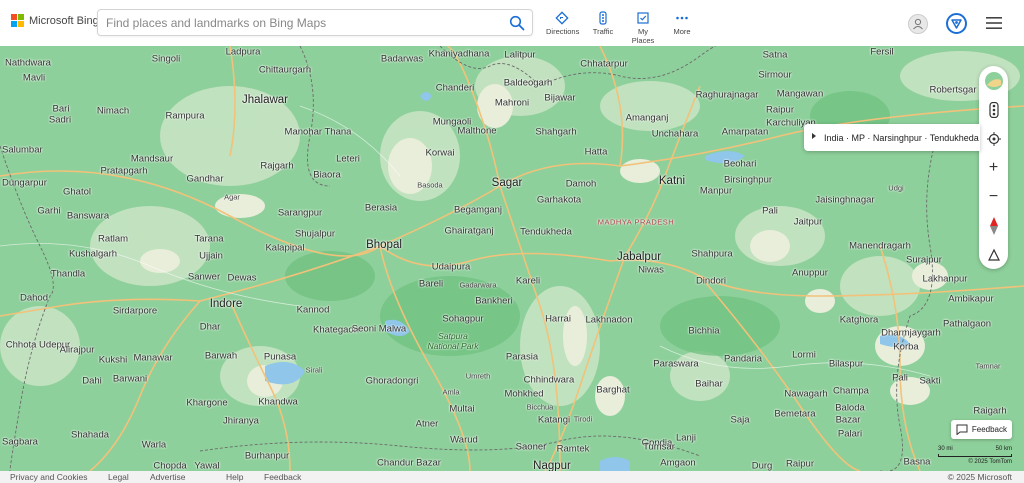 The width and height of the screenshot is (1024, 483). I want to click on map-label: Damoh, so click(581, 184).